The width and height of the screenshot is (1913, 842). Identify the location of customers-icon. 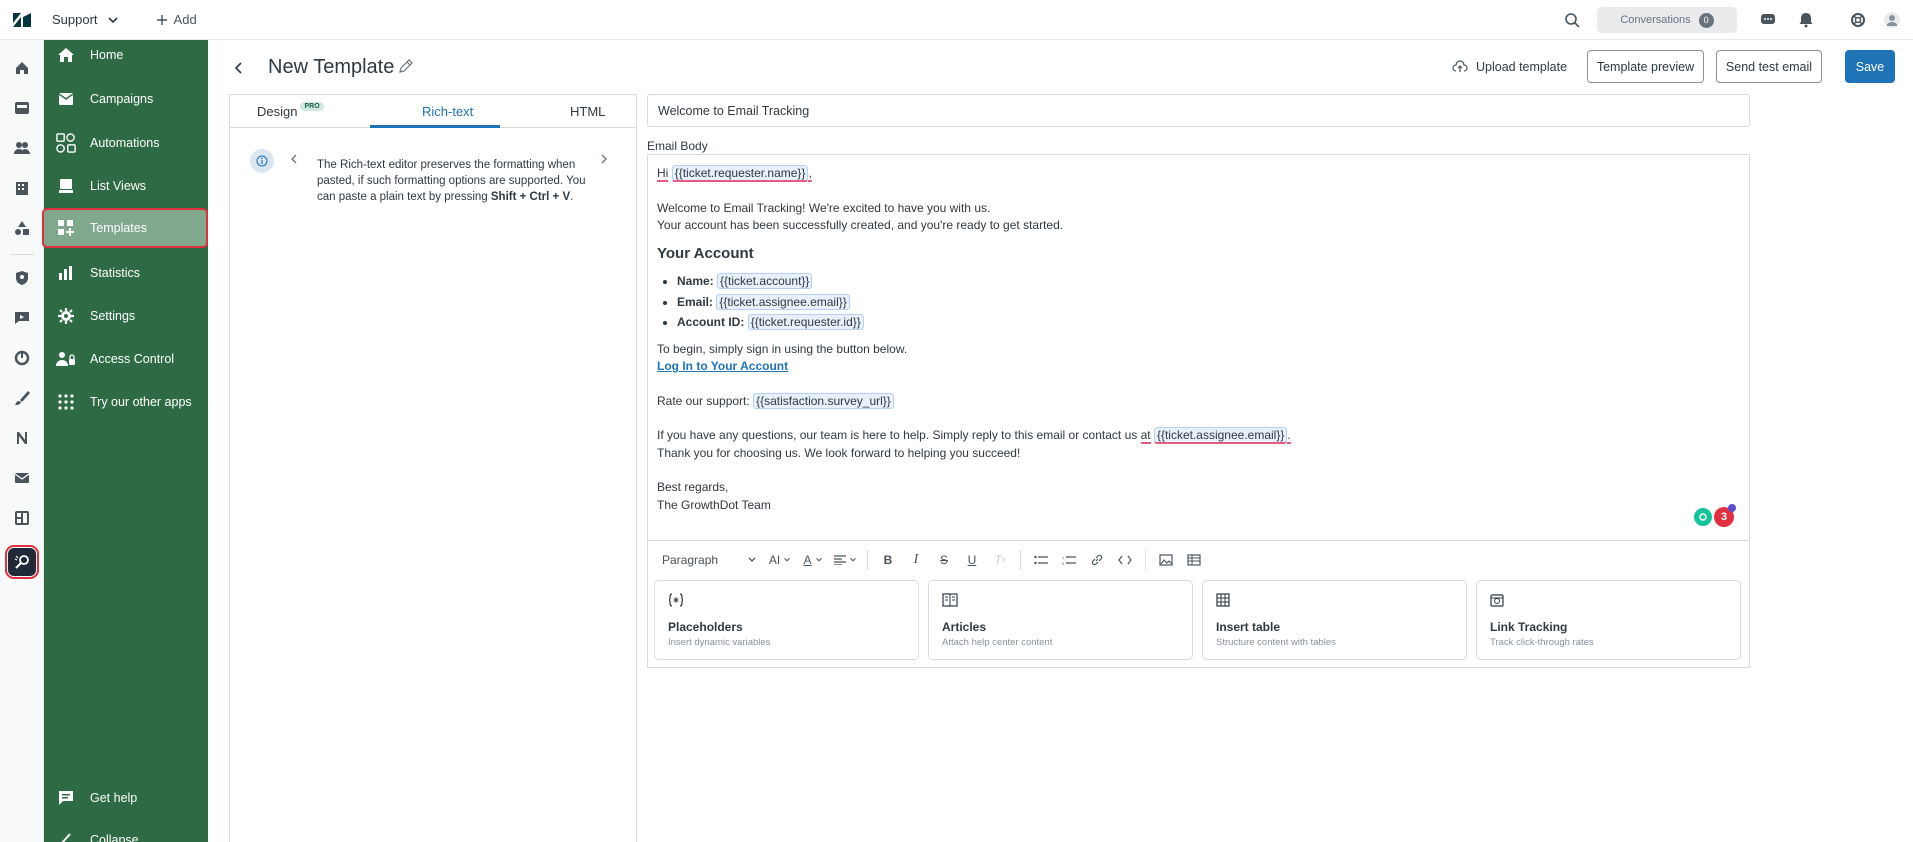
(22, 148).